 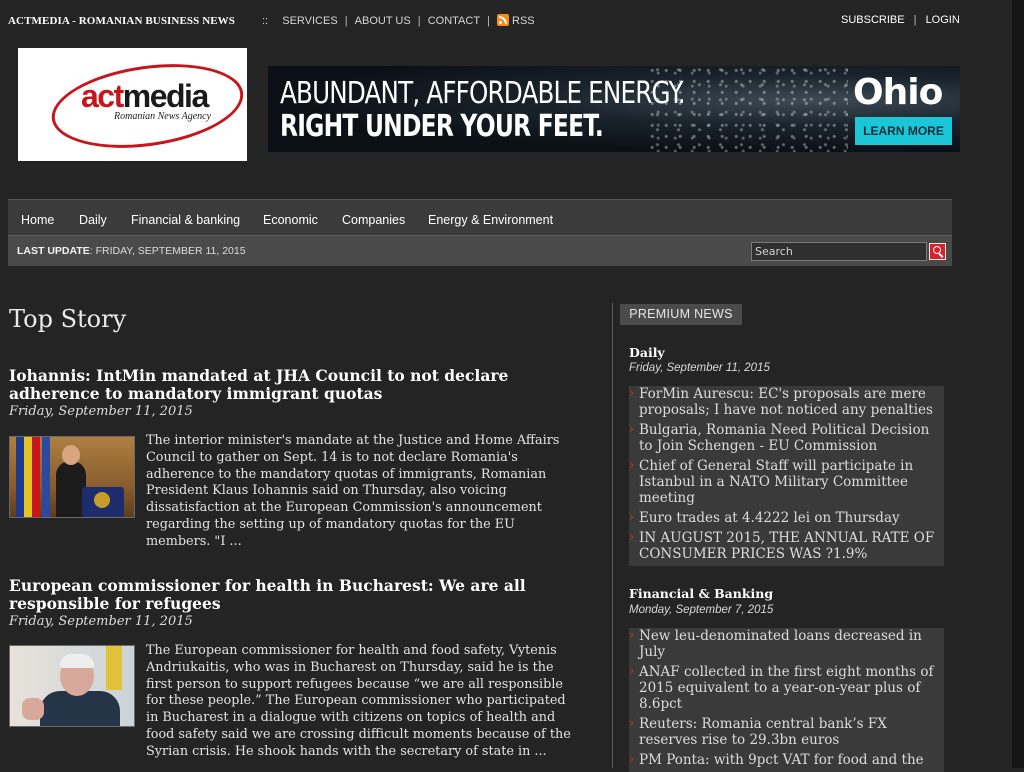 I want to click on page-right-gutter, so click(x=1018, y=384).